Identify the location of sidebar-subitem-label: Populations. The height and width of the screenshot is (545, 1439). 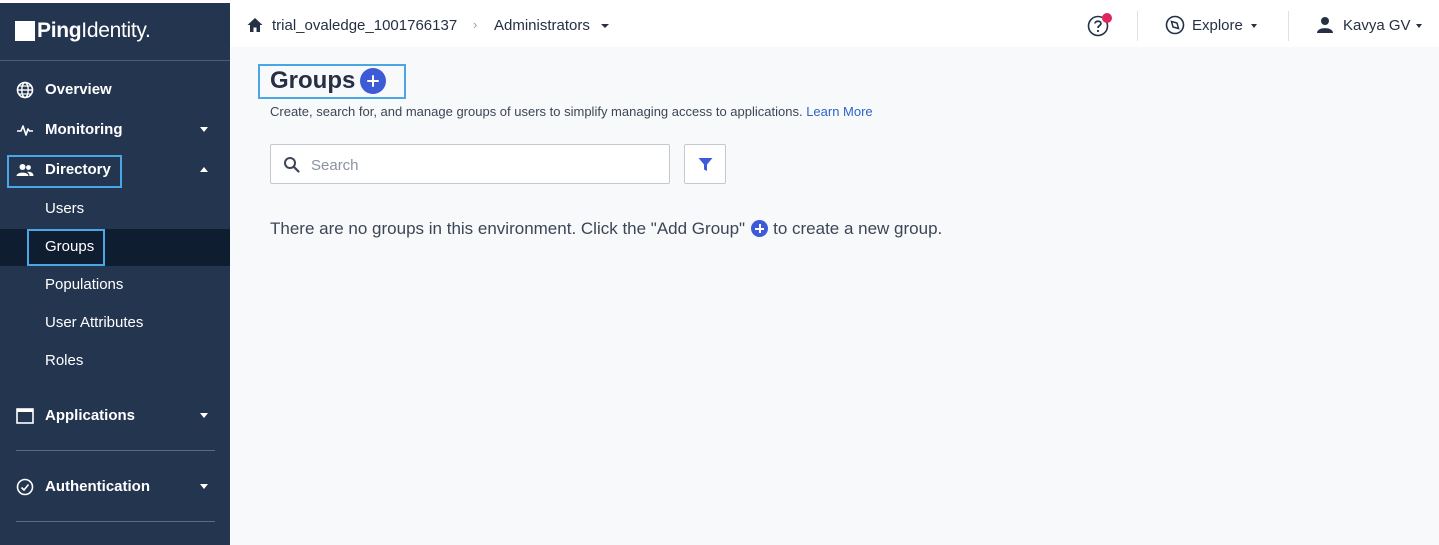
(84, 284).